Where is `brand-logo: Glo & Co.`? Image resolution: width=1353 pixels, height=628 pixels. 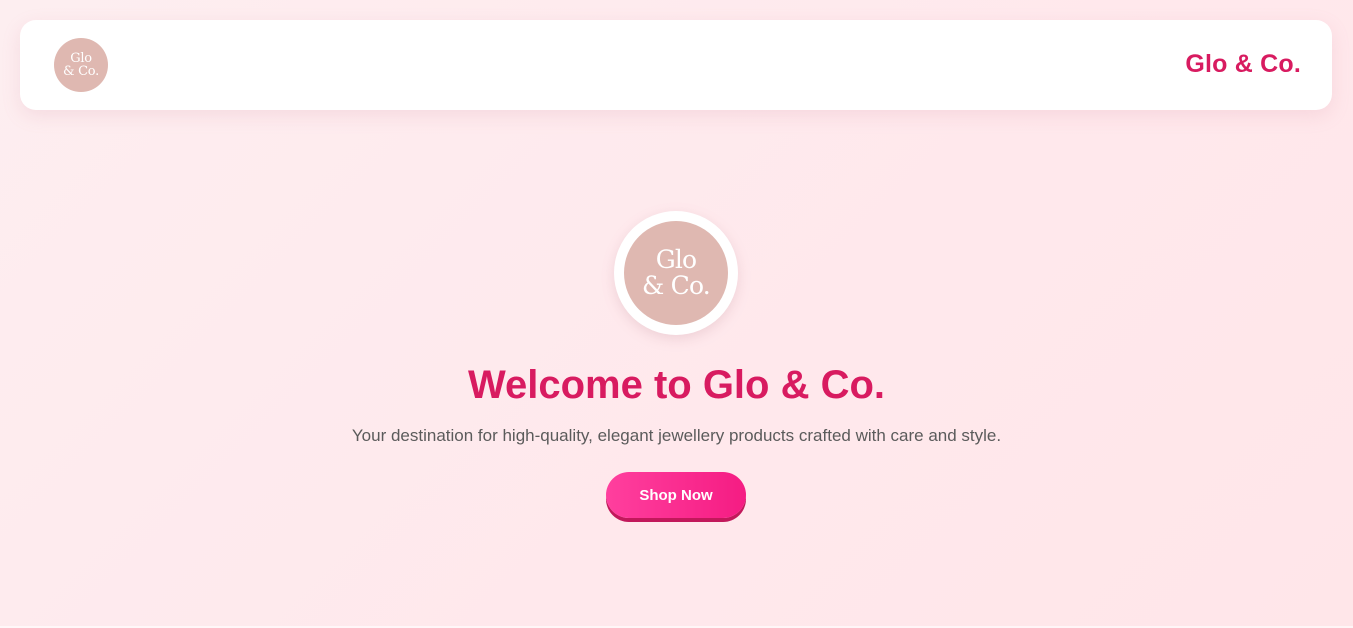 brand-logo: Glo & Co. is located at coordinates (81, 65).